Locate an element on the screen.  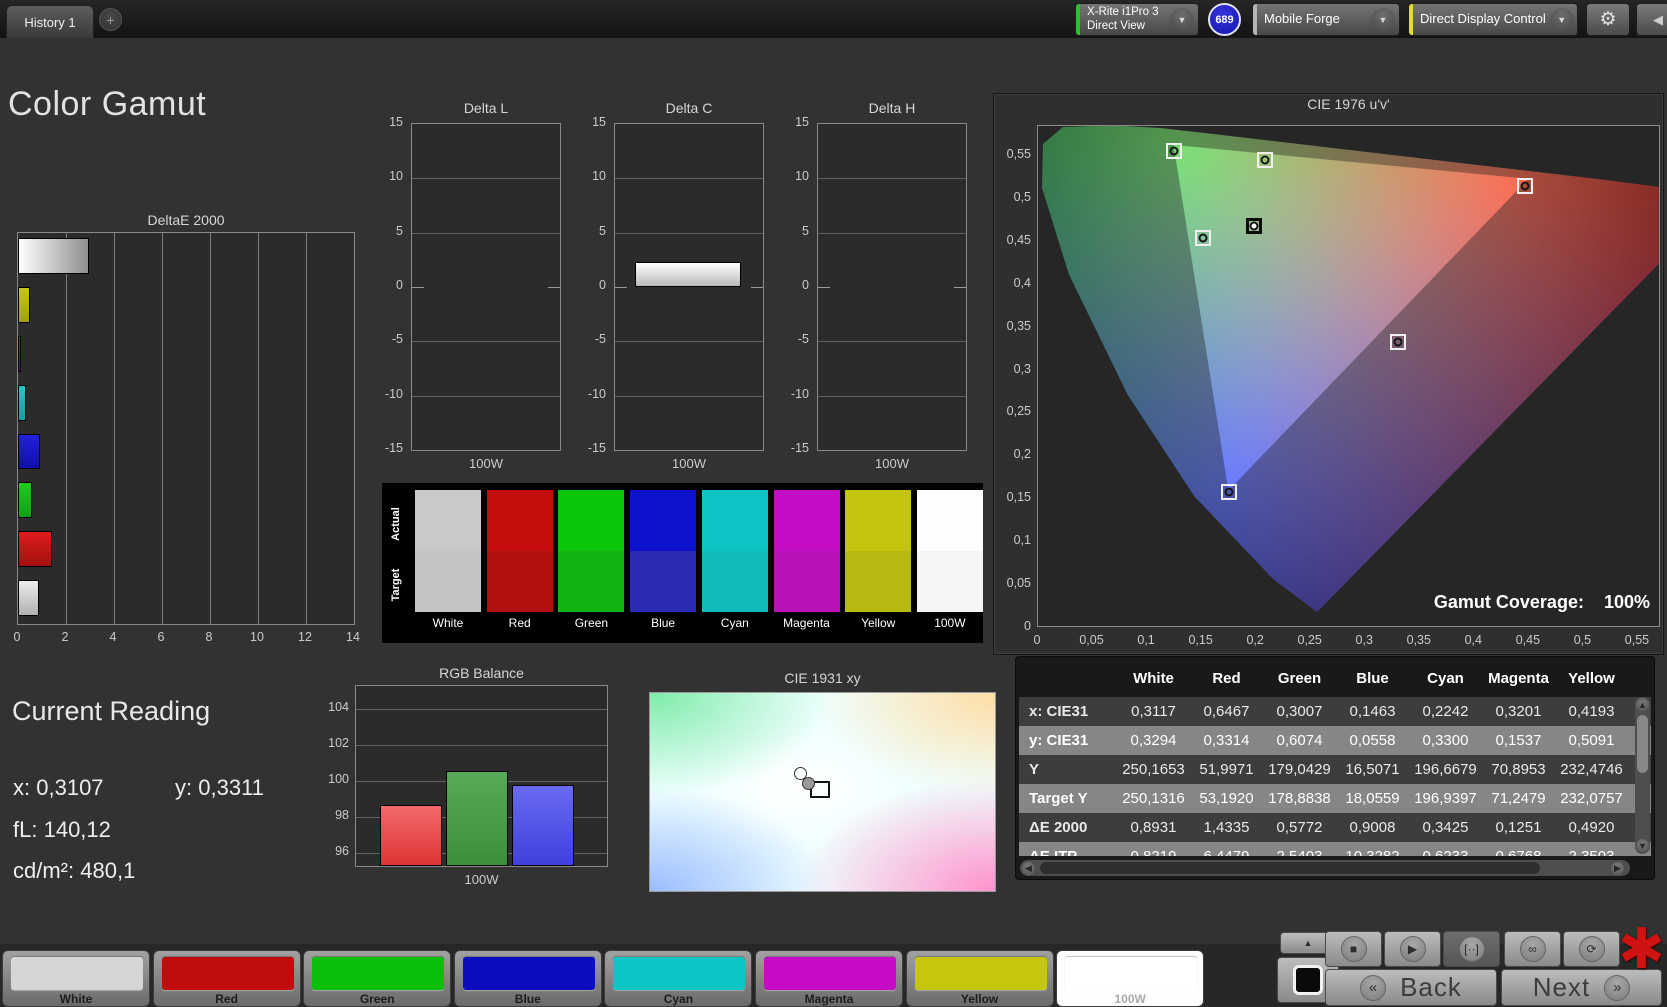
tab-history-1: History 1 is located at coordinates (50, 21).